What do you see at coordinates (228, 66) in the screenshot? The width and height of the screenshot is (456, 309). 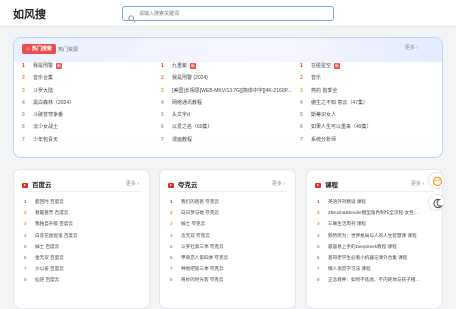 I see `list-item: 1 九重紫新` at bounding box center [228, 66].